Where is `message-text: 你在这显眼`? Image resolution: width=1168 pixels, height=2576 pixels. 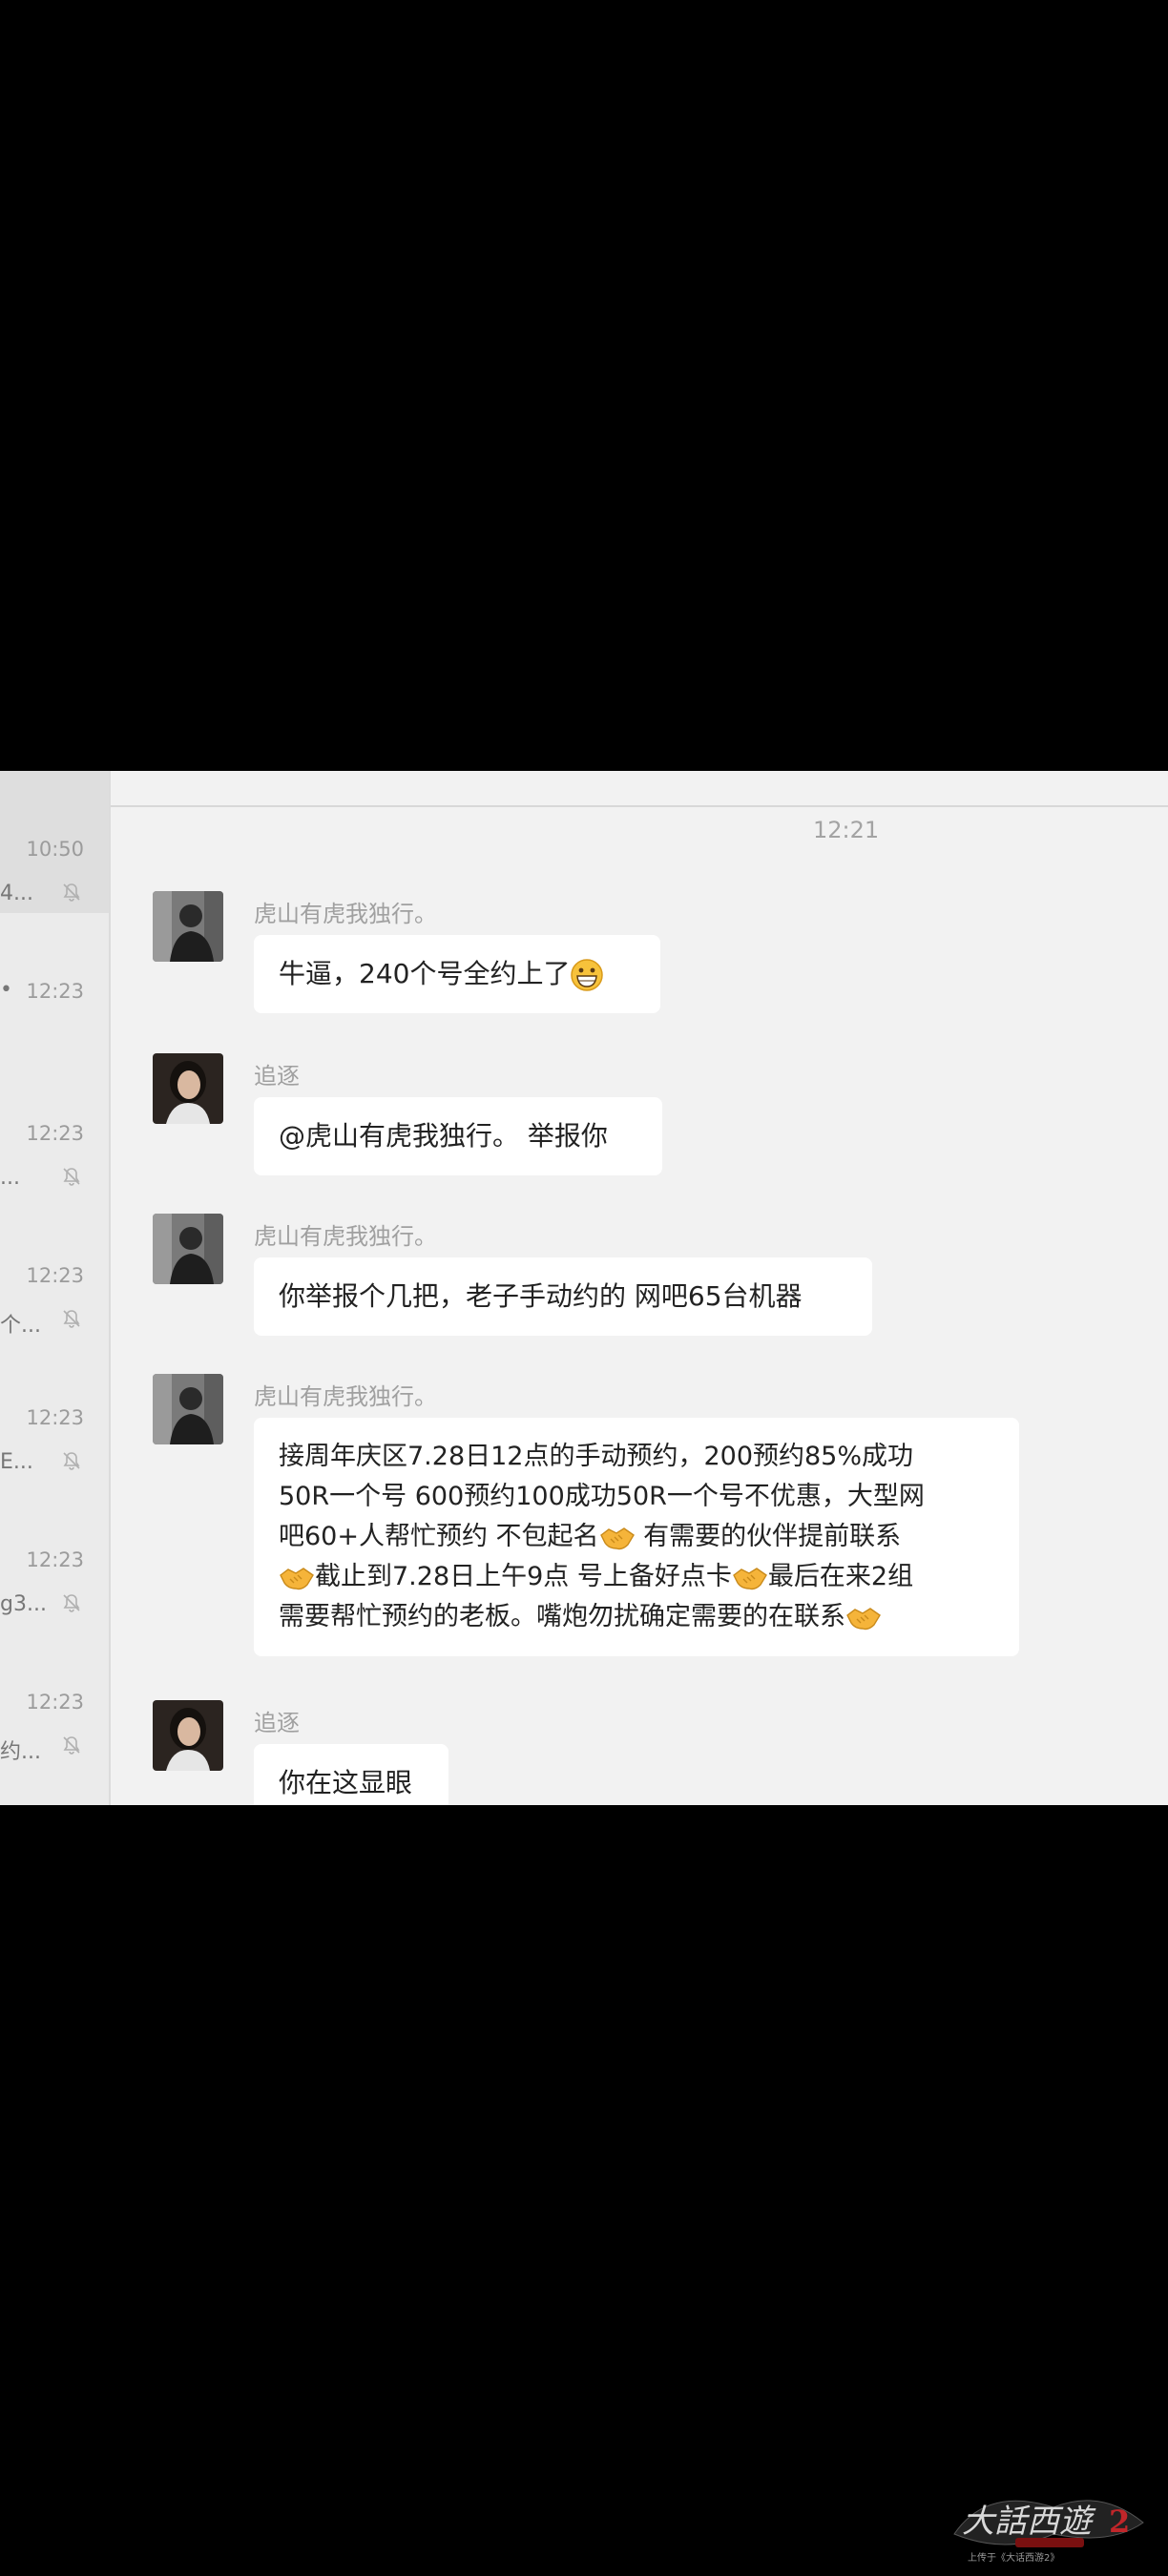 message-text: 你在这显眼 is located at coordinates (346, 1782).